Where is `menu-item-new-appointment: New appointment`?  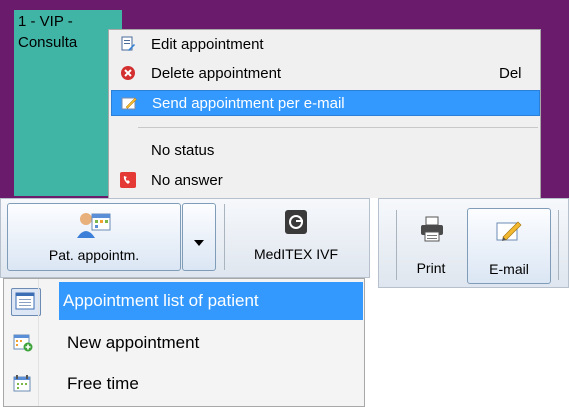 menu-item-new-appointment: New appointment is located at coordinates (185, 343).